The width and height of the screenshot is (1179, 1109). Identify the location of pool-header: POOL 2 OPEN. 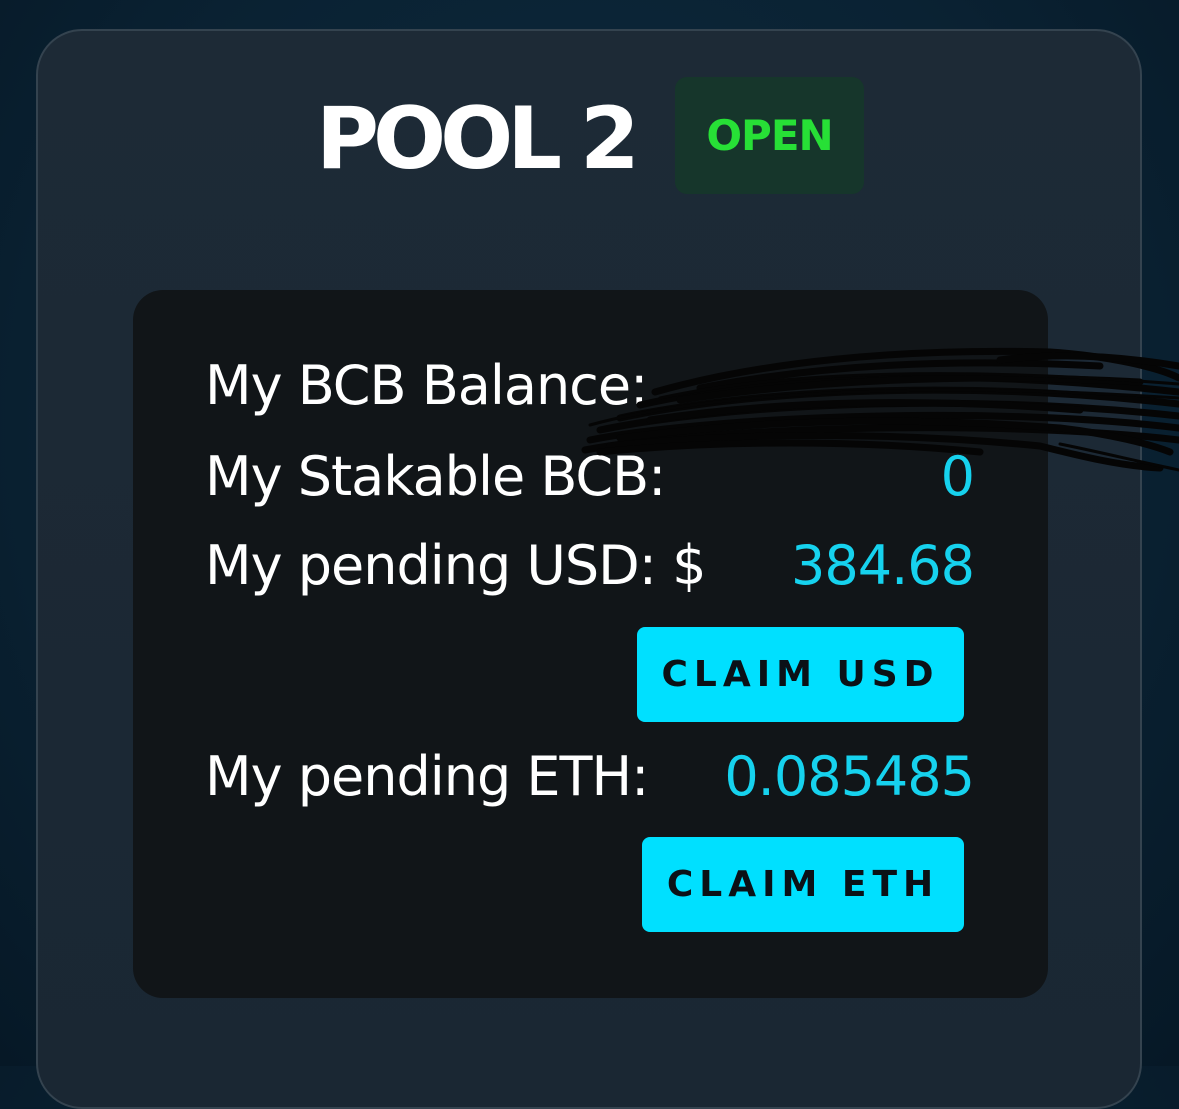
(589, 136).